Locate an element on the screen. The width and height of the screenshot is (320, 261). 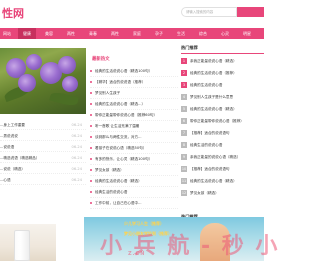
list-item-title: 带你正能量带你说说心语（推荐60句） is located at coordinates (126, 115).